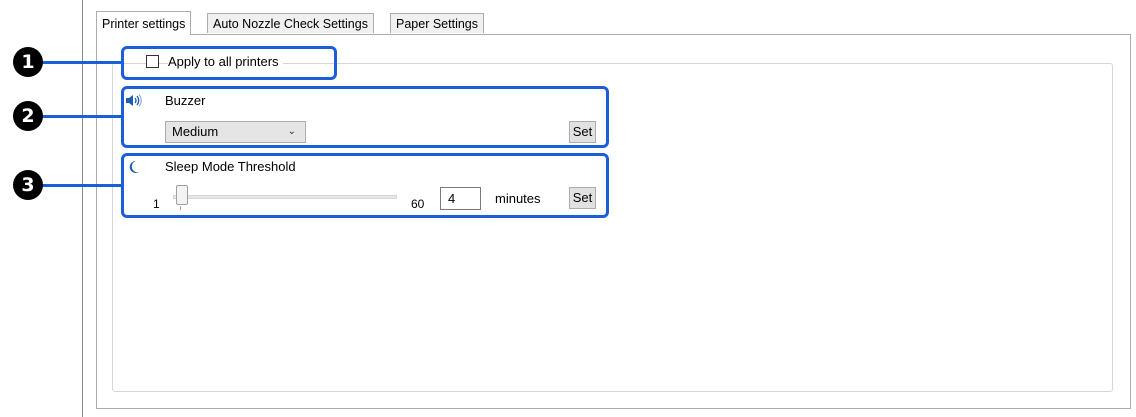 The image size is (1136, 417). I want to click on highlight-buzzer, so click(365, 117).